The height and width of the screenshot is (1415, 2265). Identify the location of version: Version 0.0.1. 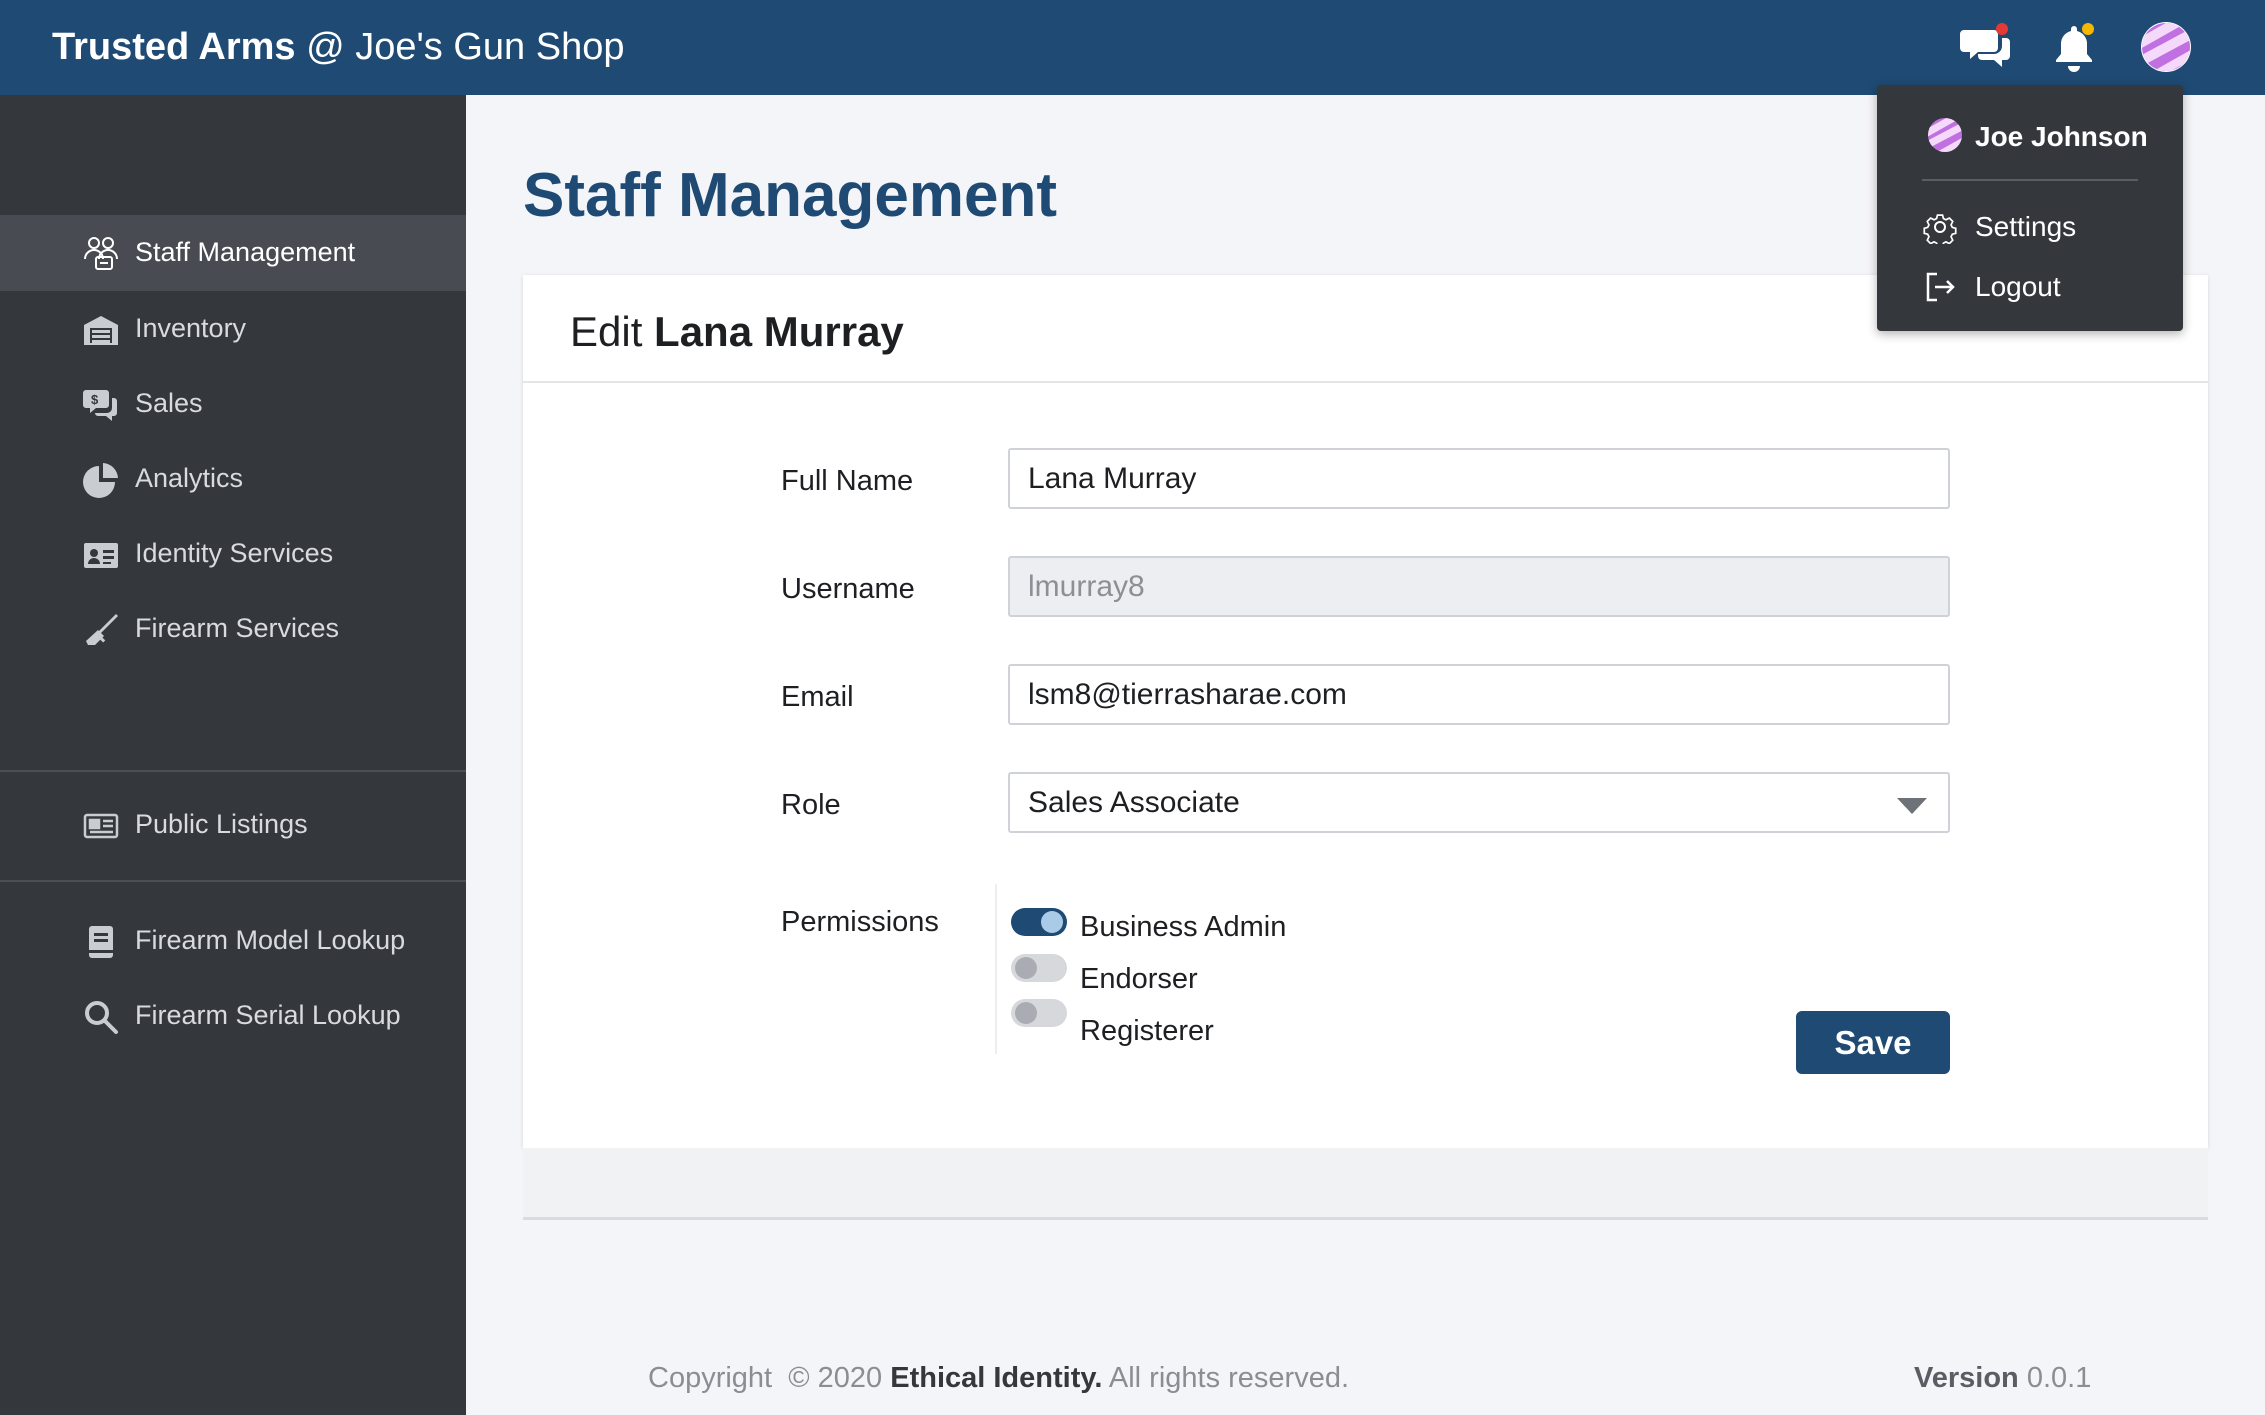
(2002, 1378).